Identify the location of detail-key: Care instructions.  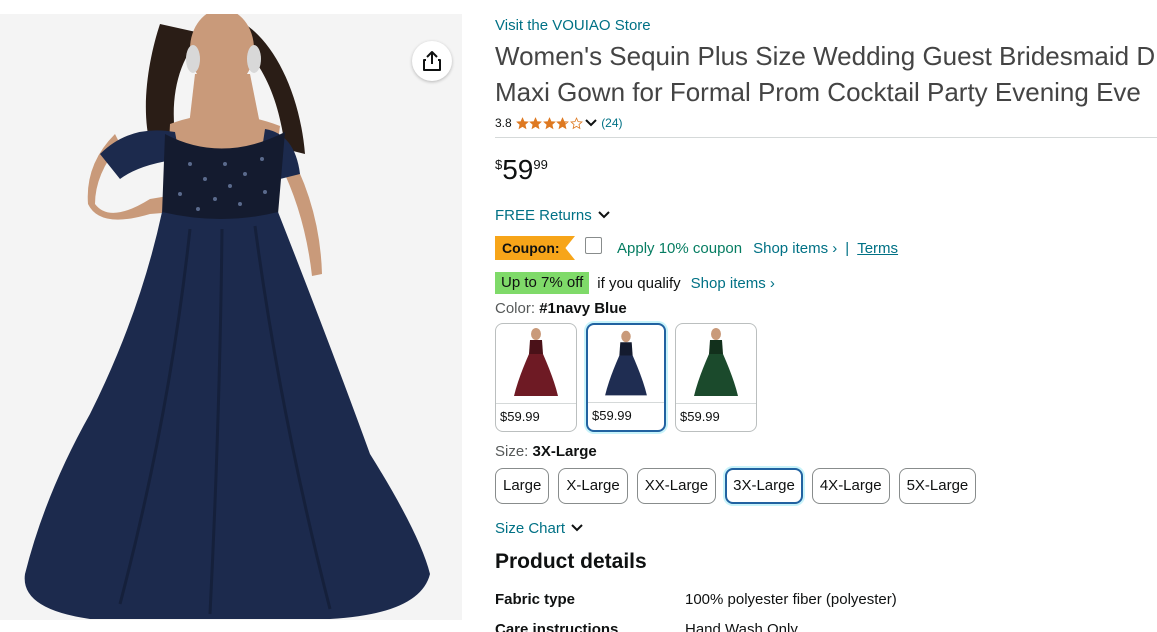
(557, 626).